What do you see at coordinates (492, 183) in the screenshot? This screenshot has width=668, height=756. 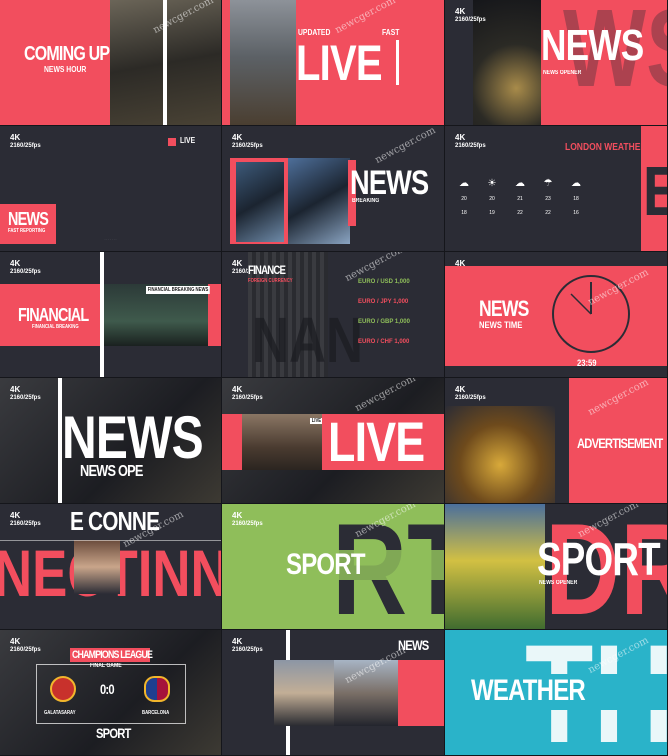 I see `sun-icon: ☀` at bounding box center [492, 183].